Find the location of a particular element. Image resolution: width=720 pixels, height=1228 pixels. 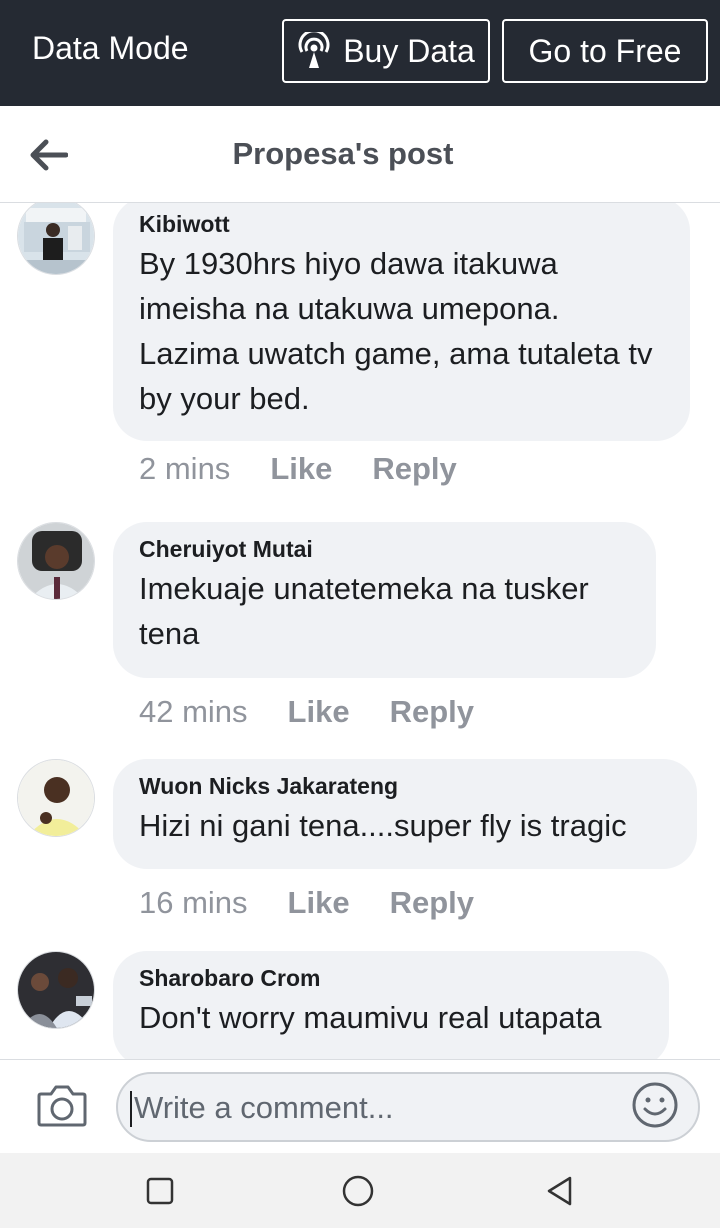

data-mode-label: Data Mode is located at coordinates (110, 48).